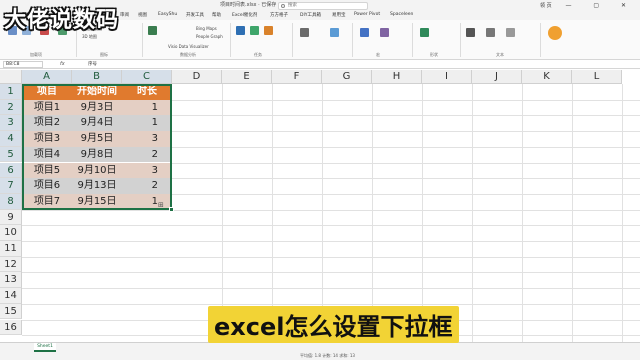  Describe the element at coordinates (470, 32) in the screenshot. I see `textbox-icon` at that location.